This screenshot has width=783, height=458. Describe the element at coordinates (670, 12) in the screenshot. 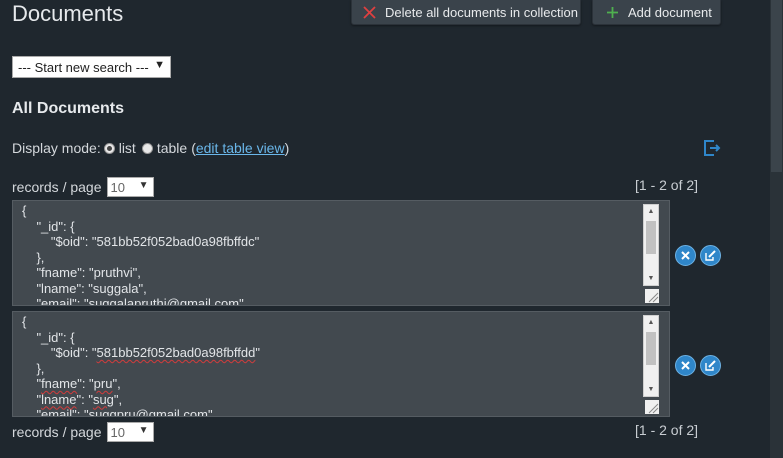

I see `add-document-label: Add document` at that location.